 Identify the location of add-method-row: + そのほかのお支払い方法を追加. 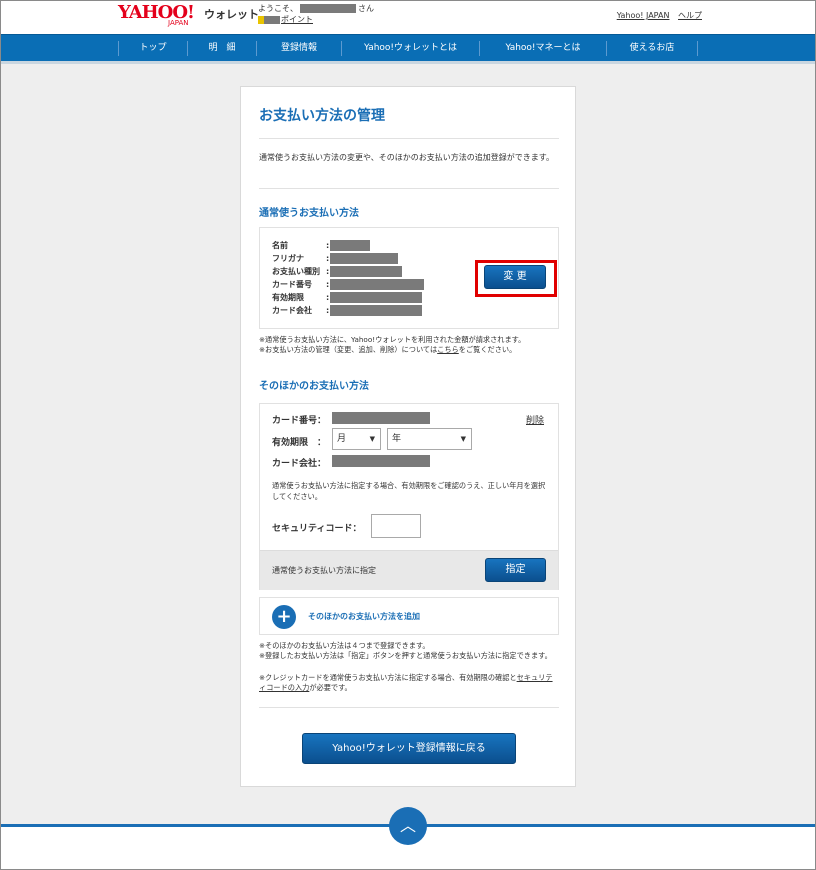
(409, 616).